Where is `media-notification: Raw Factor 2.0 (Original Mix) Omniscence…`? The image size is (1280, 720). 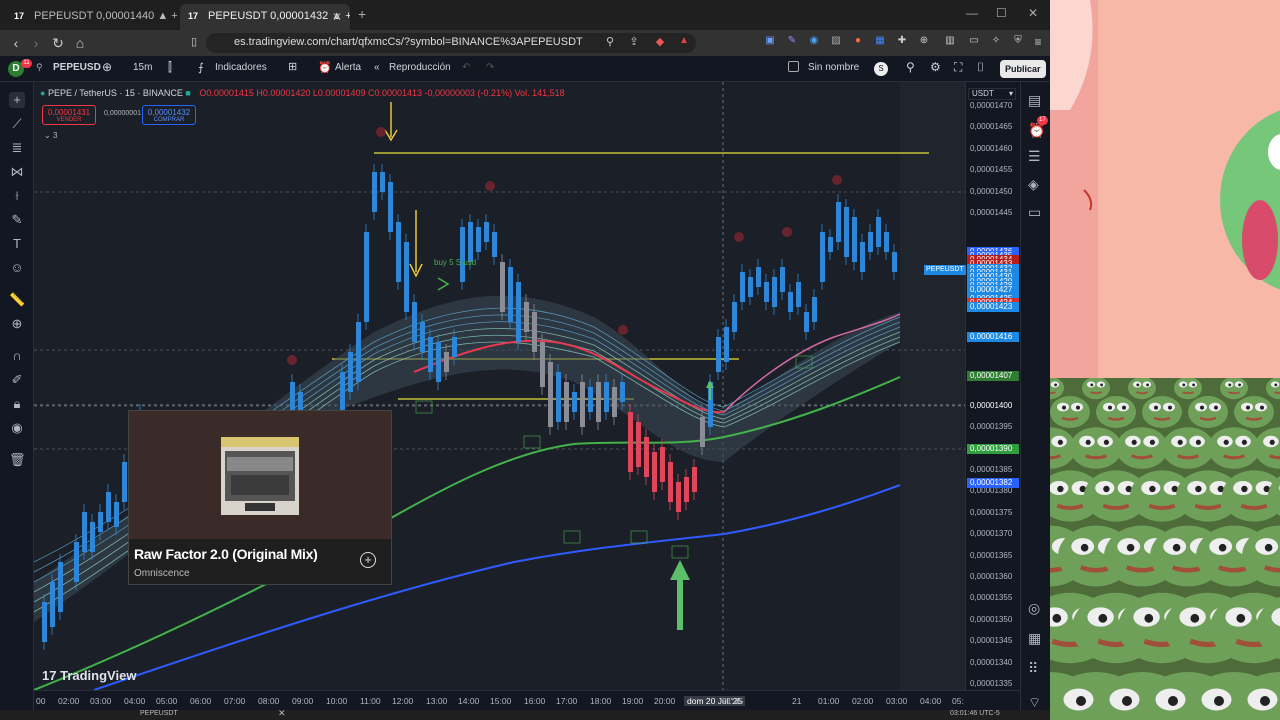
media-notification: Raw Factor 2.0 (Original Mix) Omniscence… is located at coordinates (260, 497).